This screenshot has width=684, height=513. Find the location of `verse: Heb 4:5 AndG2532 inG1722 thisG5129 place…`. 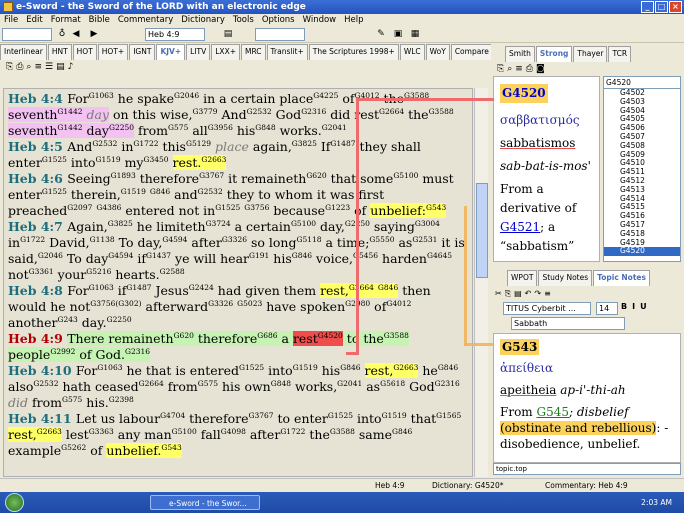

verse: Heb 4:5 AndG2532 inG1722 thisG5129 place… is located at coordinates (238, 155).